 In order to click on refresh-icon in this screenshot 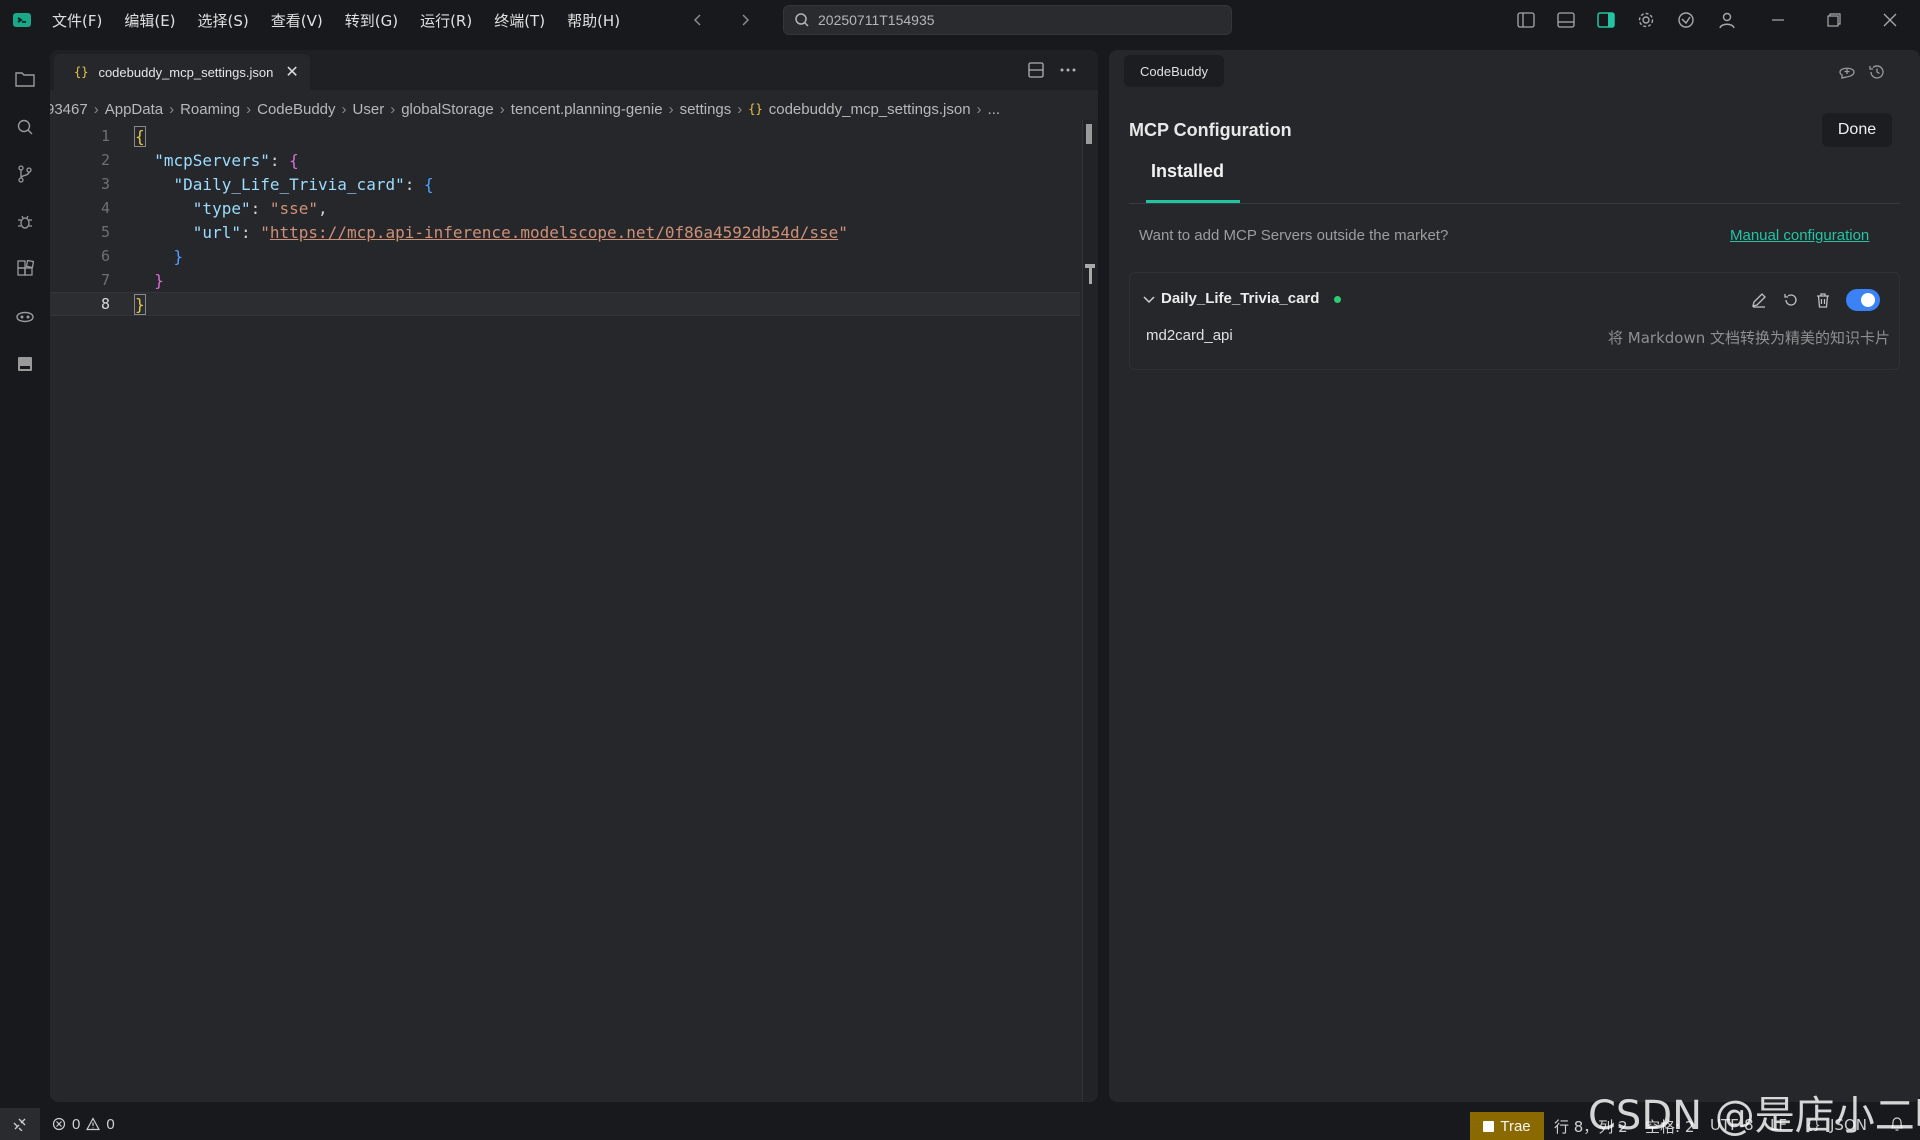, I will do `click(1791, 300)`.